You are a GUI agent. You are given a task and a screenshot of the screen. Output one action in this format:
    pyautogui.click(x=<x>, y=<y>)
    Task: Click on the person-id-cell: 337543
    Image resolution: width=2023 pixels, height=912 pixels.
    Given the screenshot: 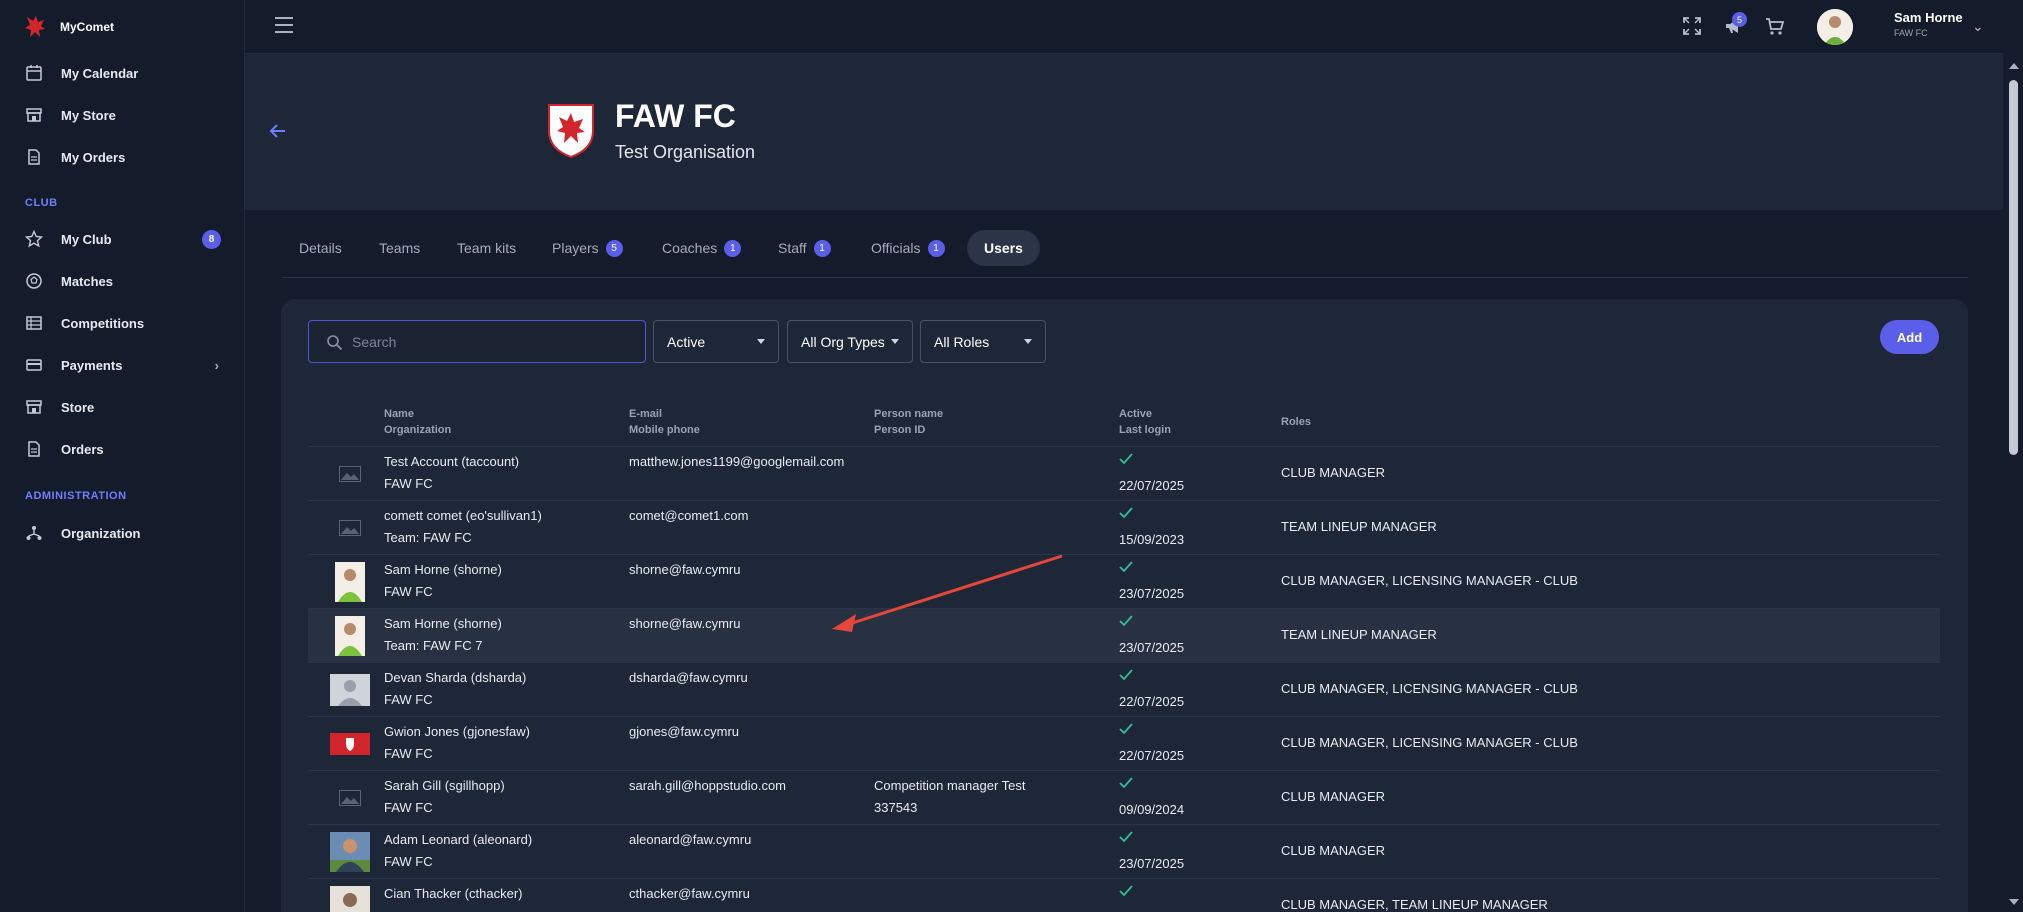 What is the action you would take?
    pyautogui.click(x=896, y=807)
    